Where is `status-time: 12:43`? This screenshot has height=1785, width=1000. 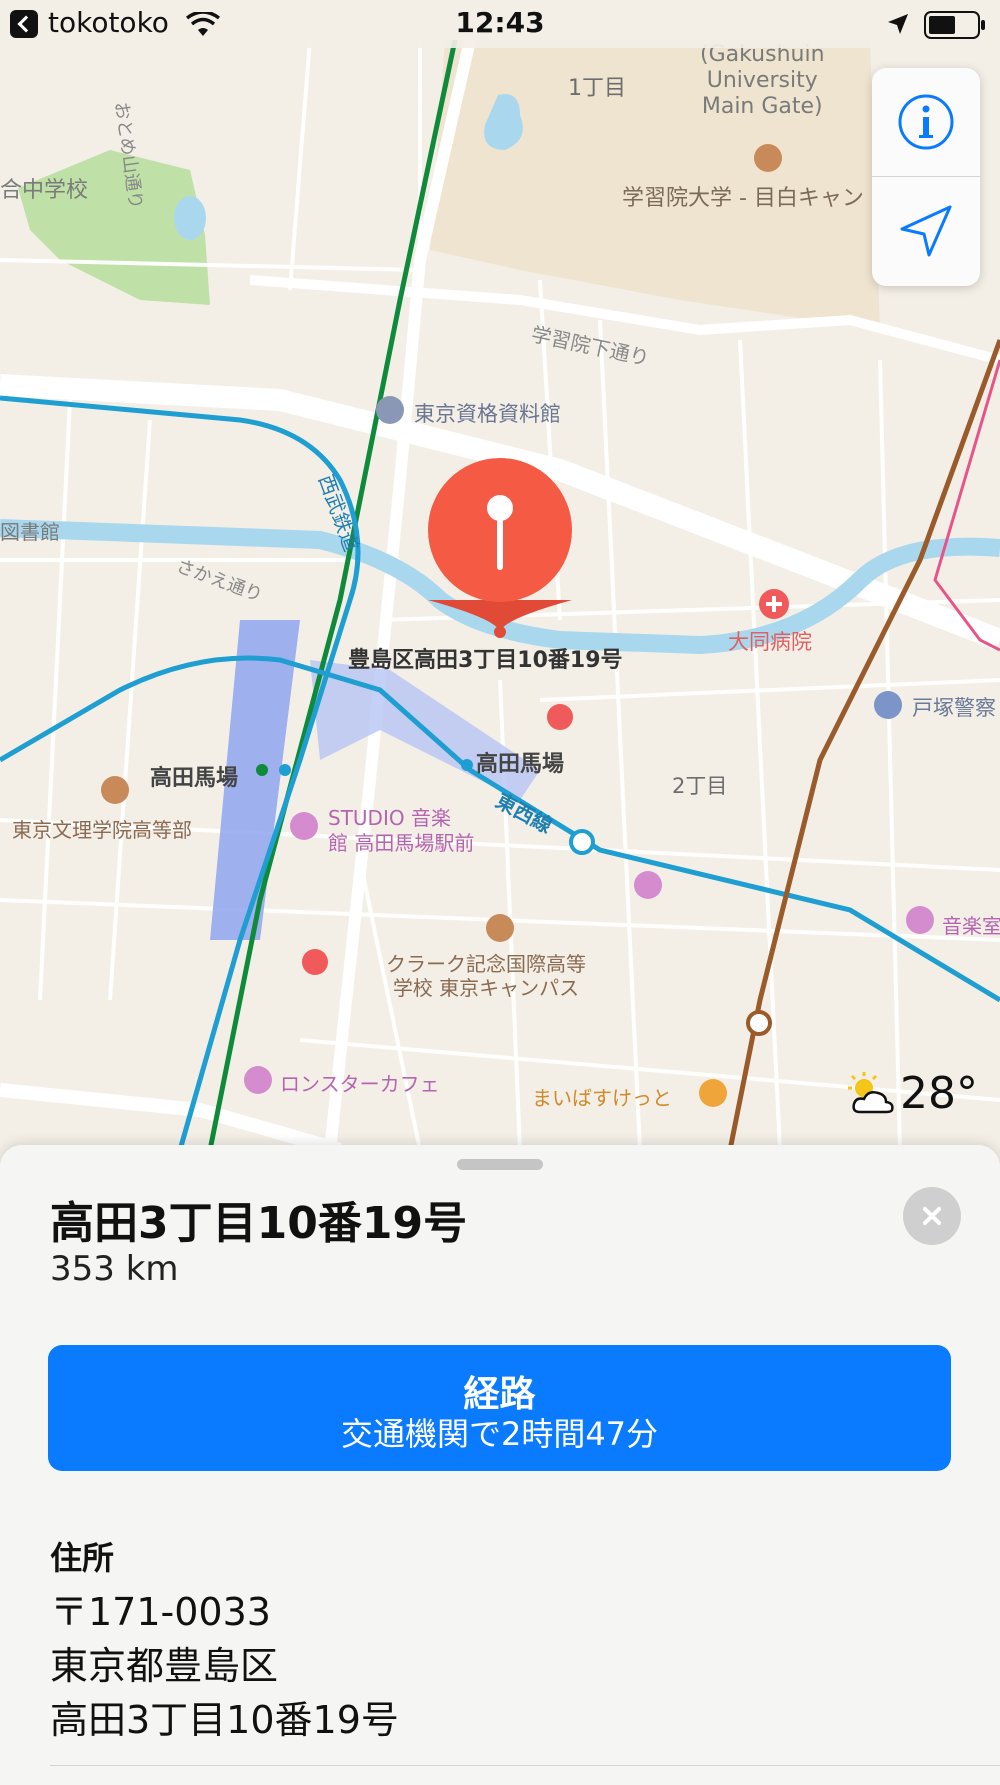
status-time: 12:43 is located at coordinates (500, 22).